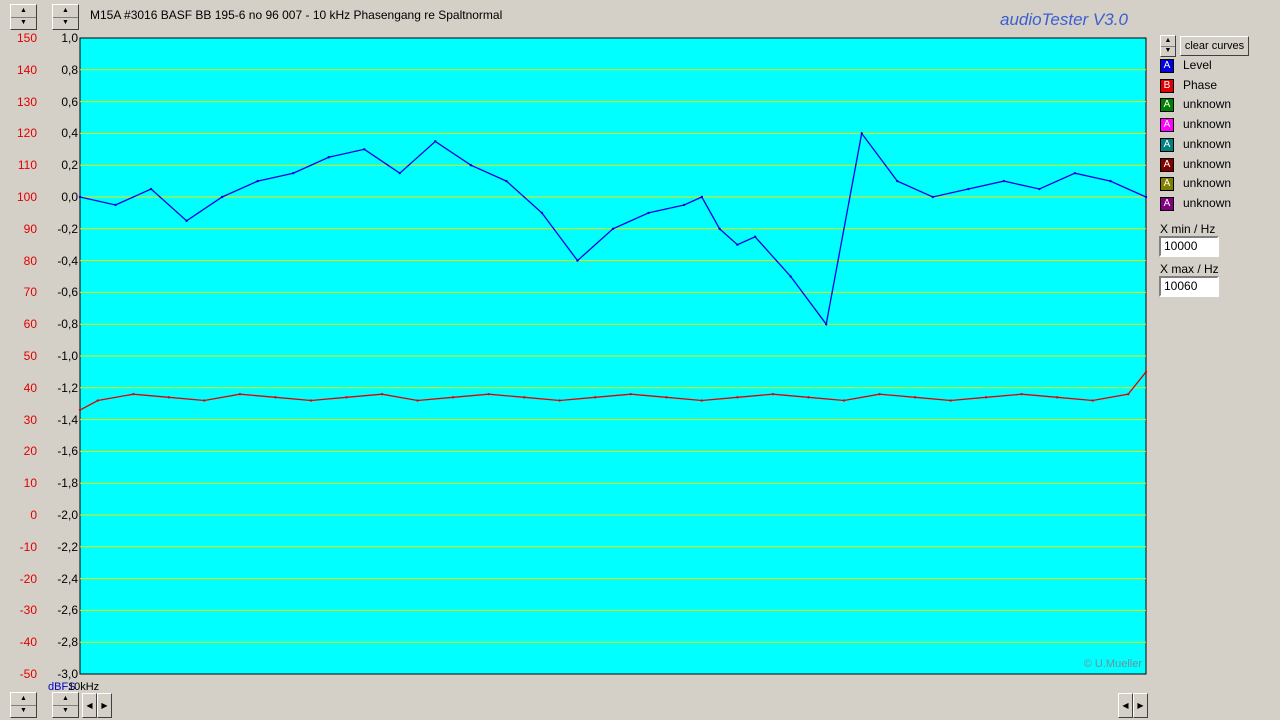 This screenshot has height=720, width=1280. Describe the element at coordinates (28, 674) in the screenshot. I see `y-tick-label-left: -50` at that location.